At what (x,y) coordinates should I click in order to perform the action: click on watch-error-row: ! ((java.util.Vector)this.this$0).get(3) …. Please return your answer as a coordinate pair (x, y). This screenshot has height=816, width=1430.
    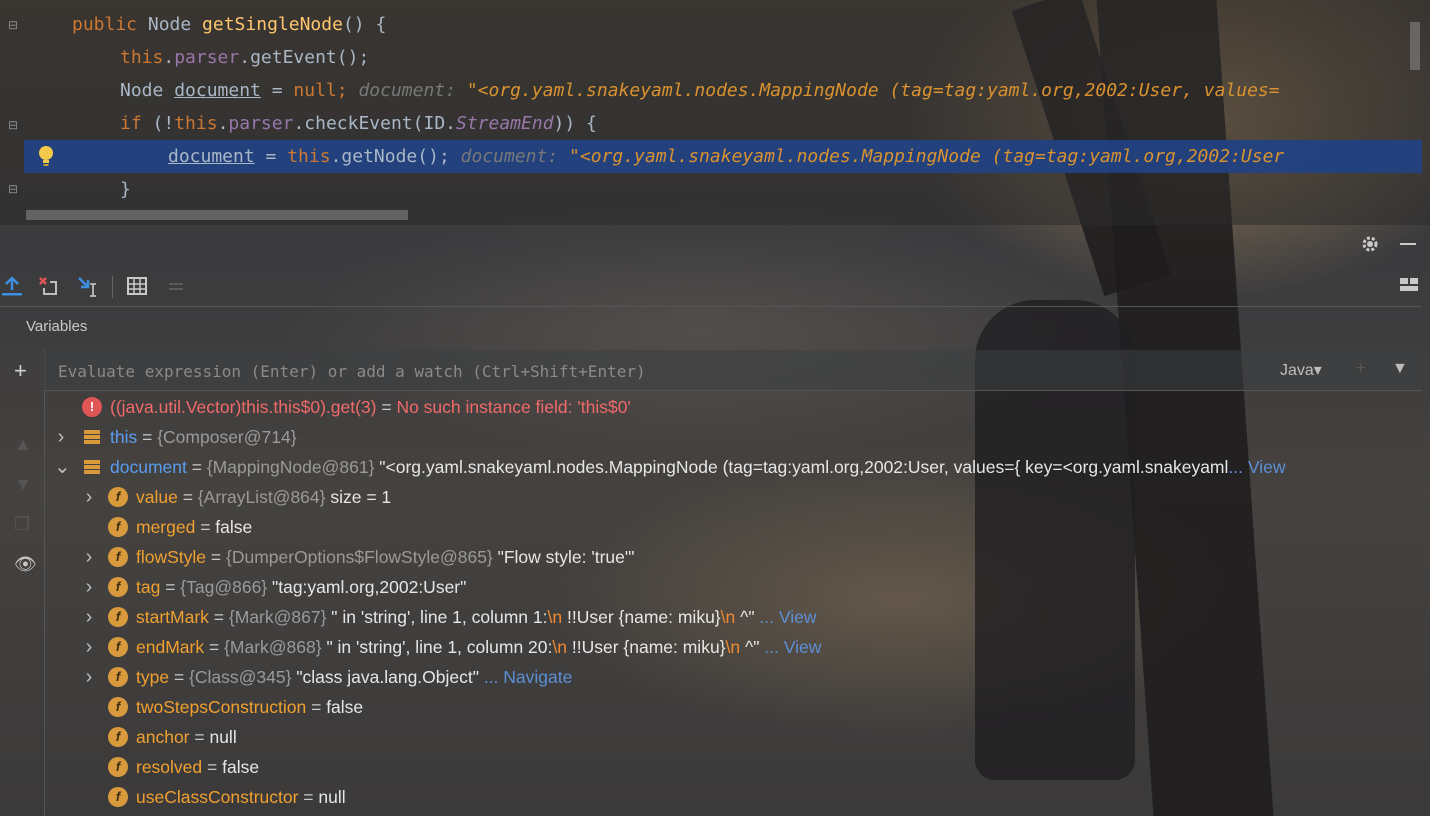
    Looking at the image, I should click on (734, 407).